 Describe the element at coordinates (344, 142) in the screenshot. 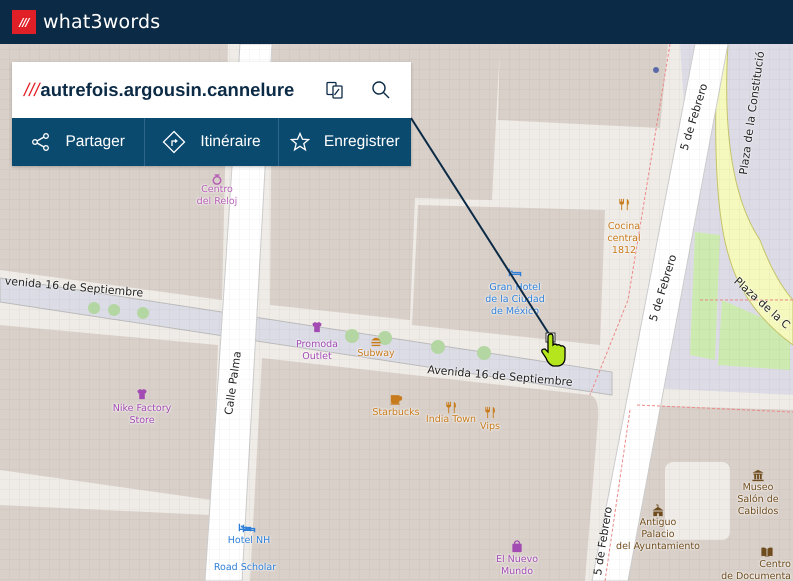

I see `action-button: Enregistrer` at that location.